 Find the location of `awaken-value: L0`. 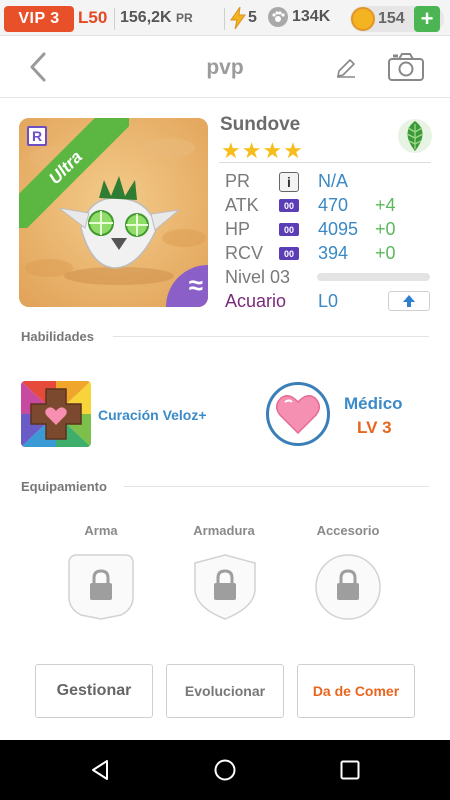

awaken-value: L0 is located at coordinates (328, 301).